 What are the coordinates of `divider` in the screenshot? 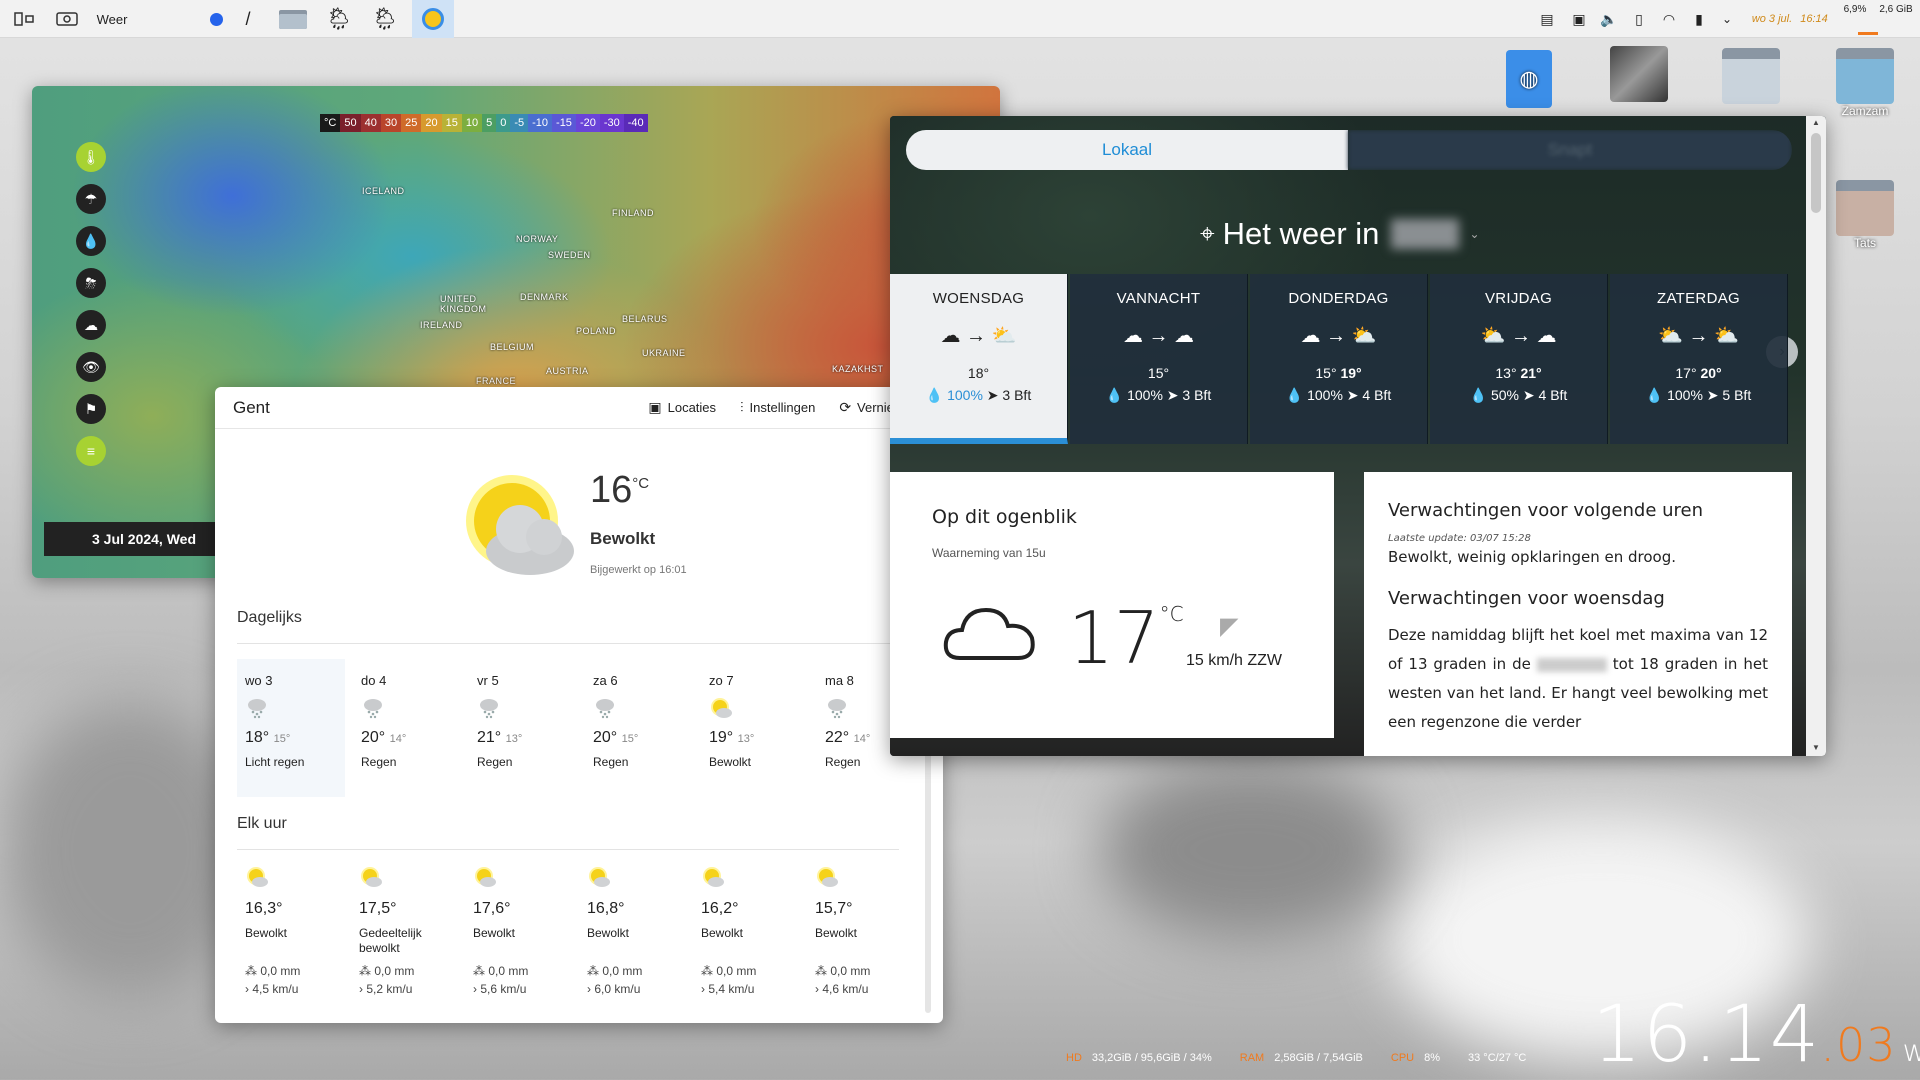 It's located at (568, 849).